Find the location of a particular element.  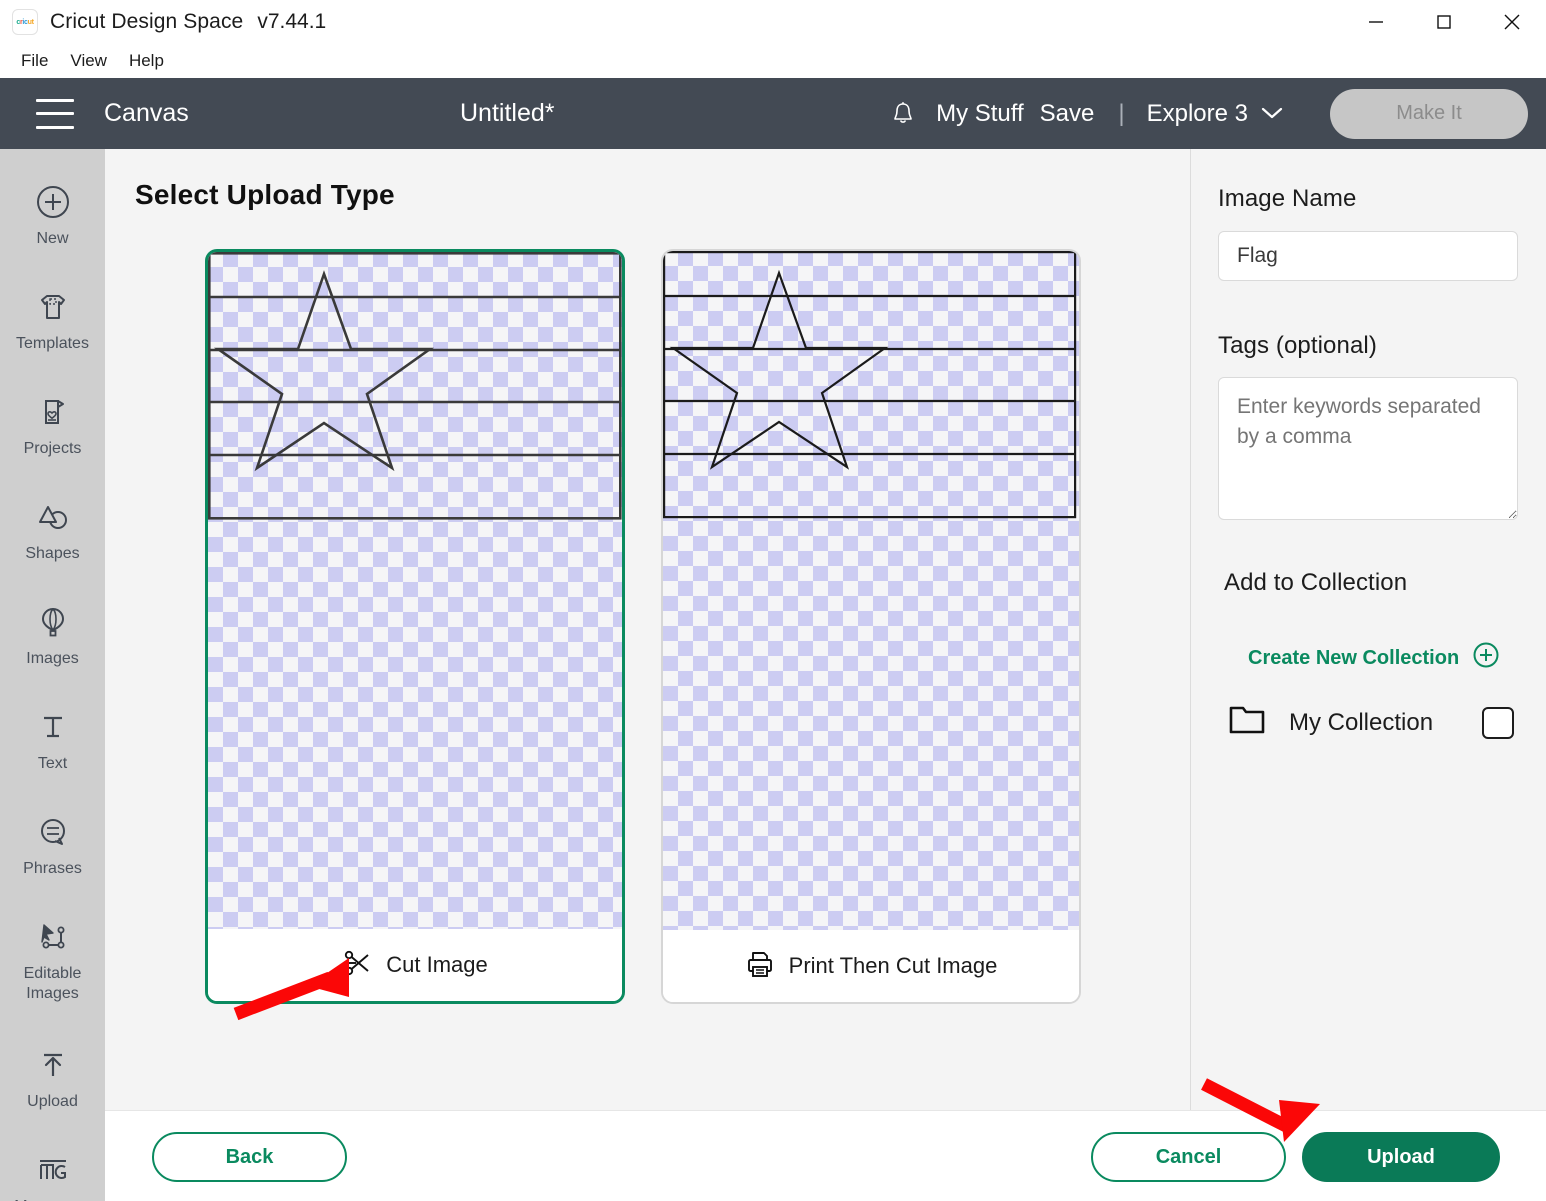

sidebar-item-shapes: Shapes is located at coordinates (52, 534).